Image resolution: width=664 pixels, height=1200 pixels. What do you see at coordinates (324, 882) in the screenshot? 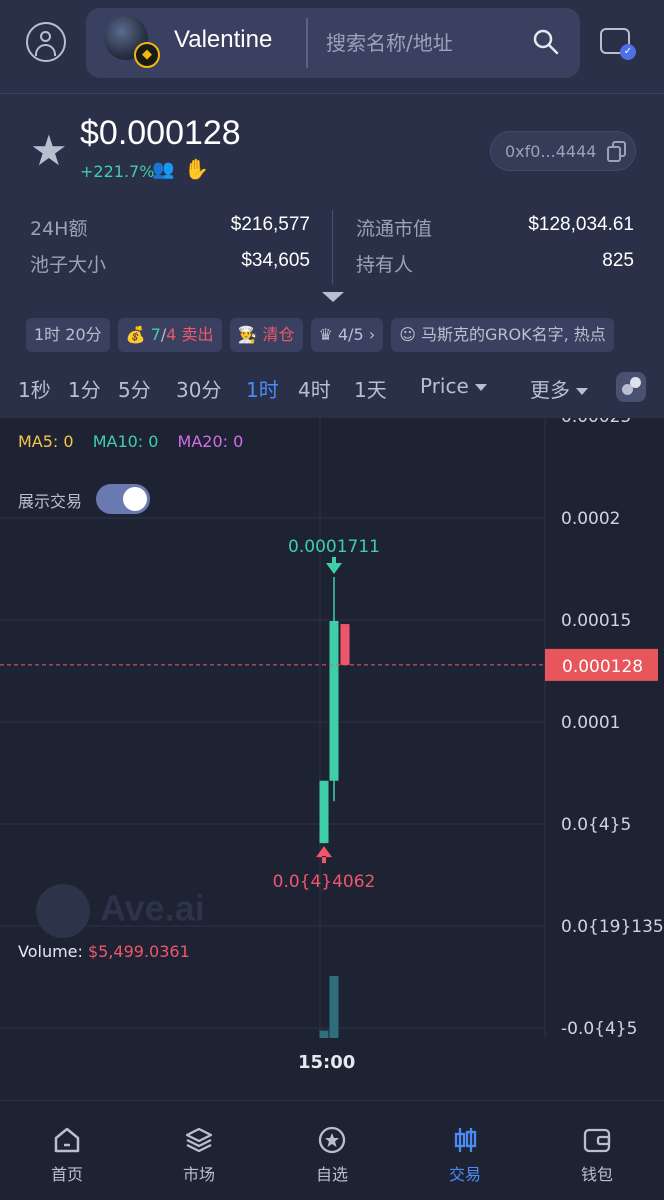
I see `low-price-label: 0.0{4}4062` at bounding box center [324, 882].